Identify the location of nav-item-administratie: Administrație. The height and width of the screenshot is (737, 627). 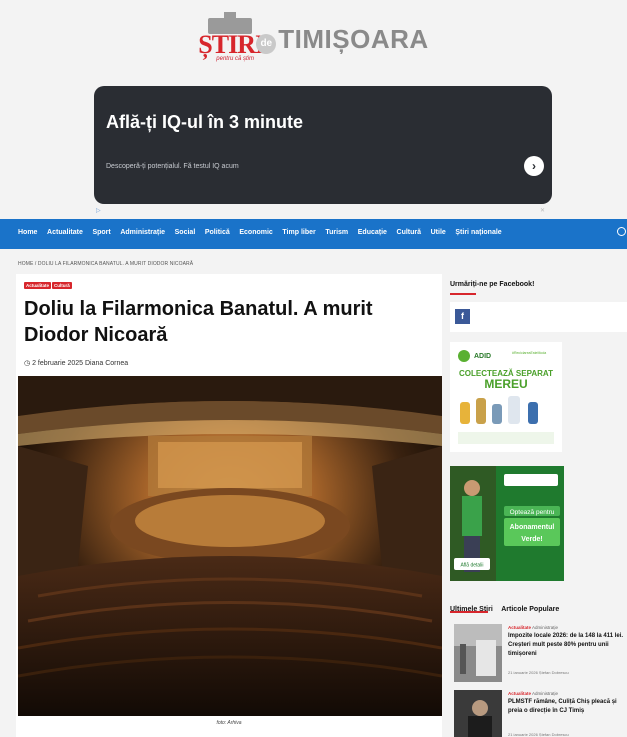
(142, 232).